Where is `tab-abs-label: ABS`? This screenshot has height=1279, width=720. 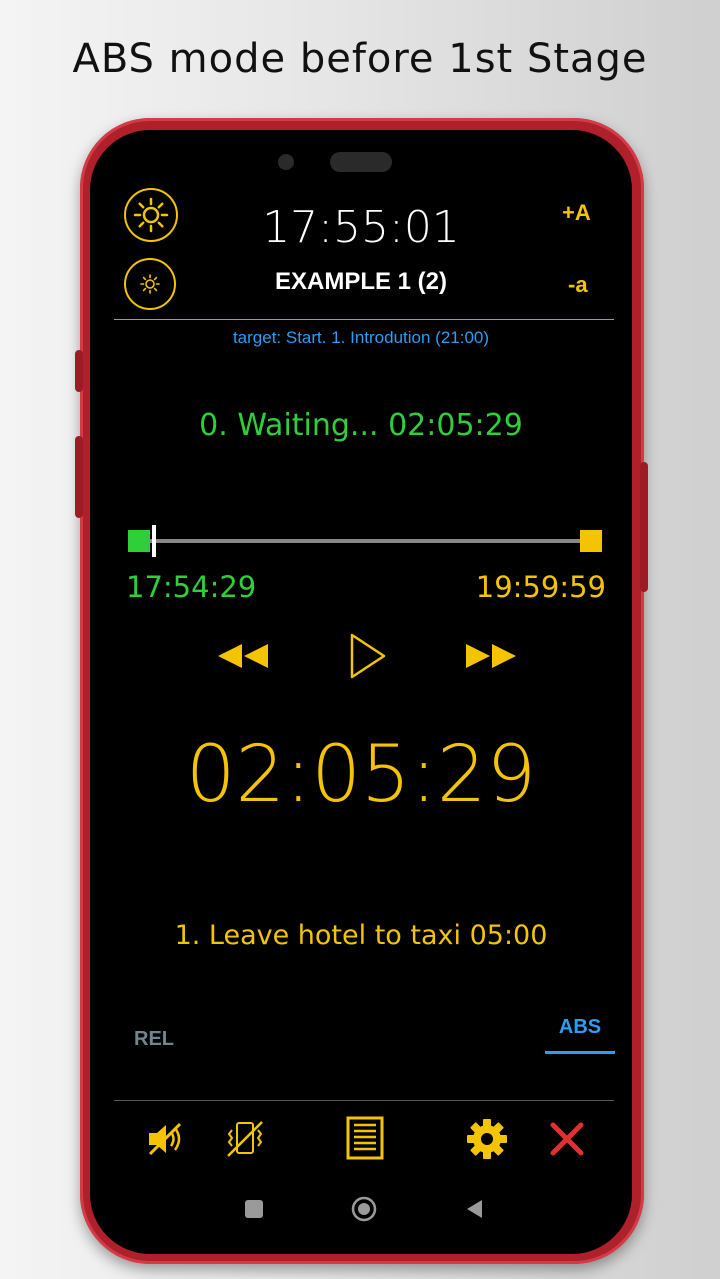 tab-abs-label: ABS is located at coordinates (580, 1027).